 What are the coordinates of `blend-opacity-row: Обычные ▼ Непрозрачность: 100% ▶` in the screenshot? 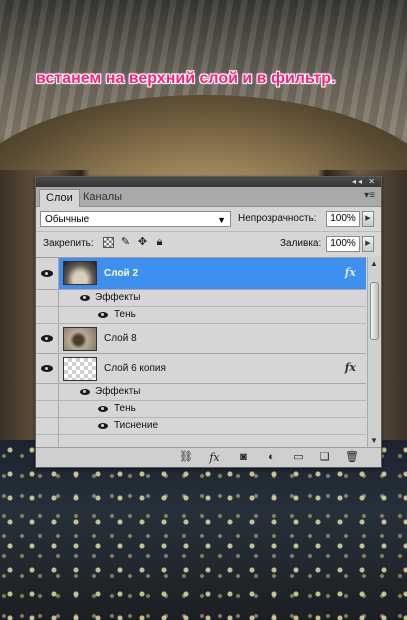 It's located at (208, 219).